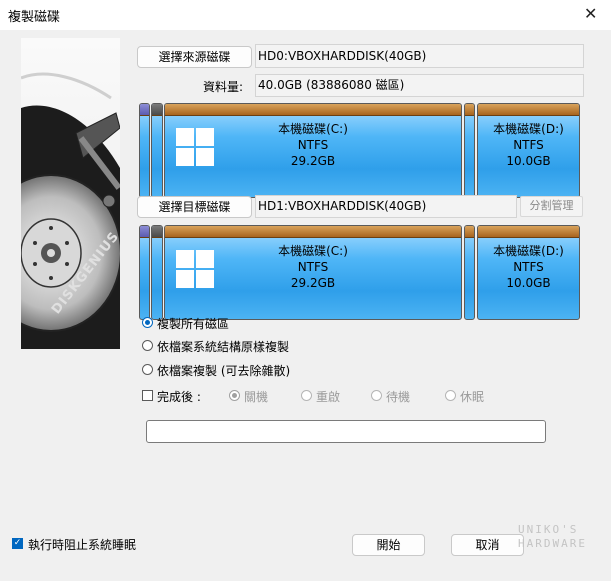  What do you see at coordinates (234, 395) in the screenshot?
I see `shutdown-radio` at bounding box center [234, 395].